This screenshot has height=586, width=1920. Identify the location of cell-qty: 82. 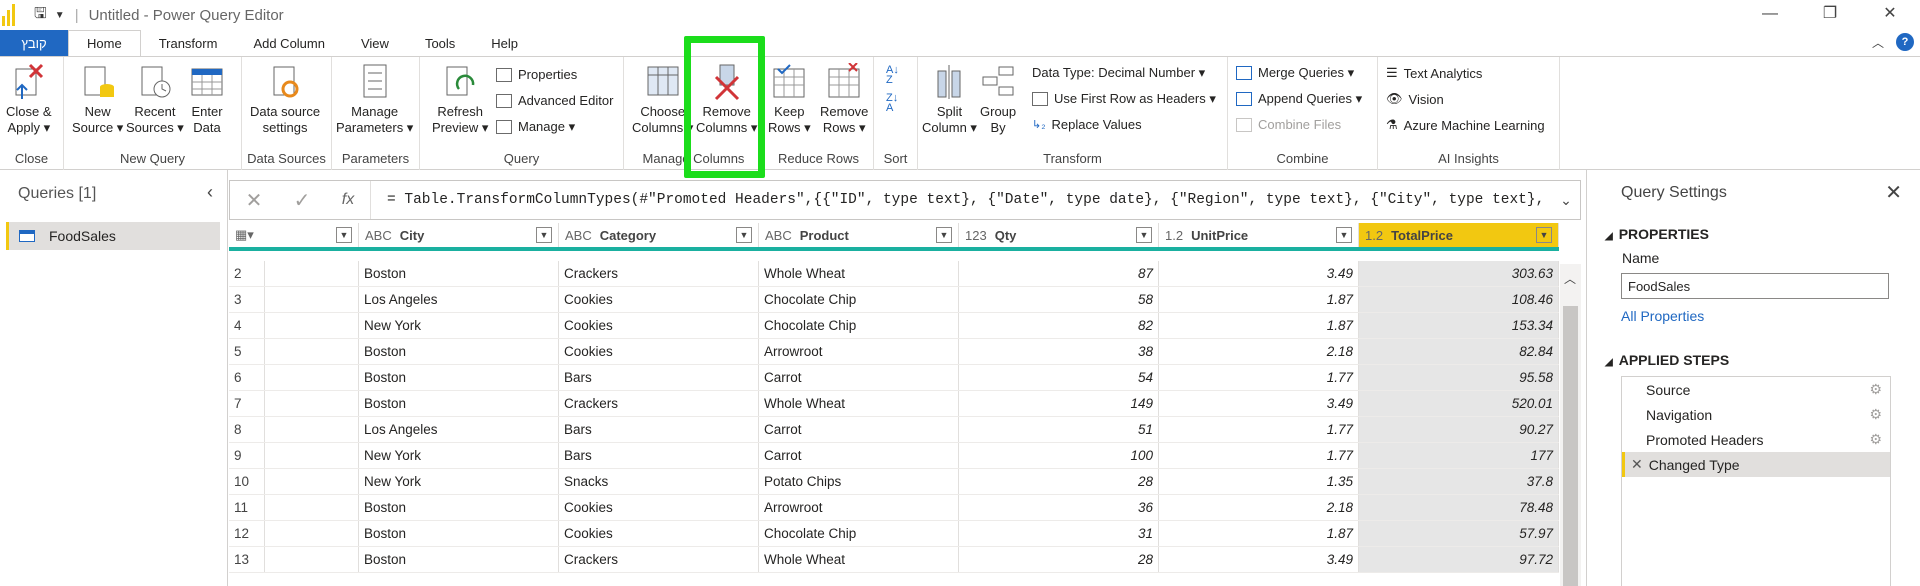
(1059, 325).